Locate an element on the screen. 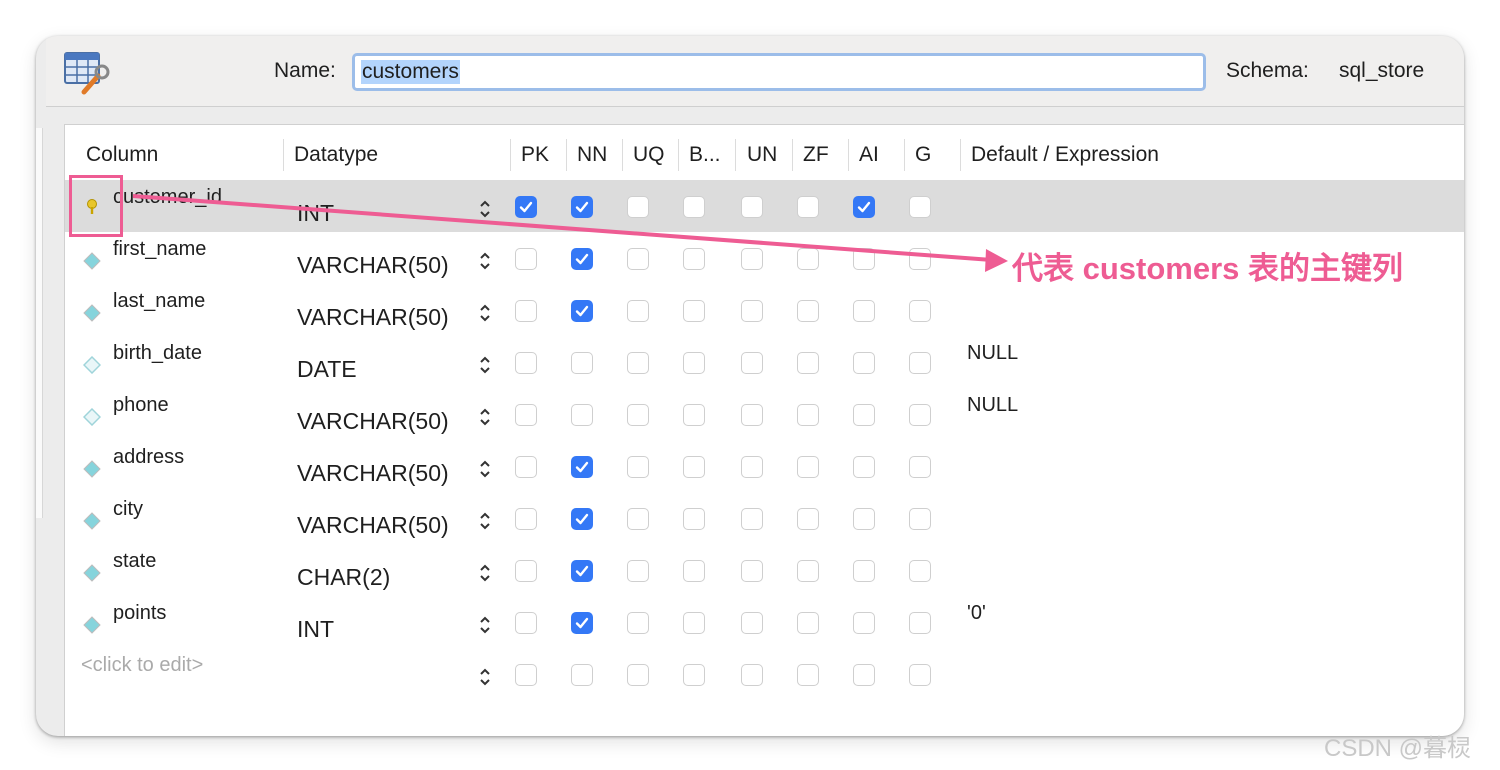 The width and height of the screenshot is (1500, 770). table-name-input: customers is located at coordinates (779, 72).